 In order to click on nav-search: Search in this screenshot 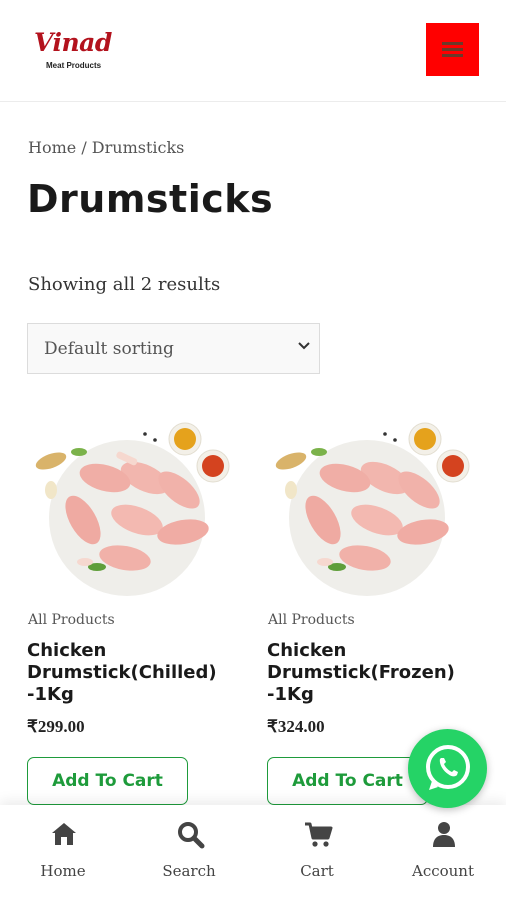, I will do `click(189, 852)`.